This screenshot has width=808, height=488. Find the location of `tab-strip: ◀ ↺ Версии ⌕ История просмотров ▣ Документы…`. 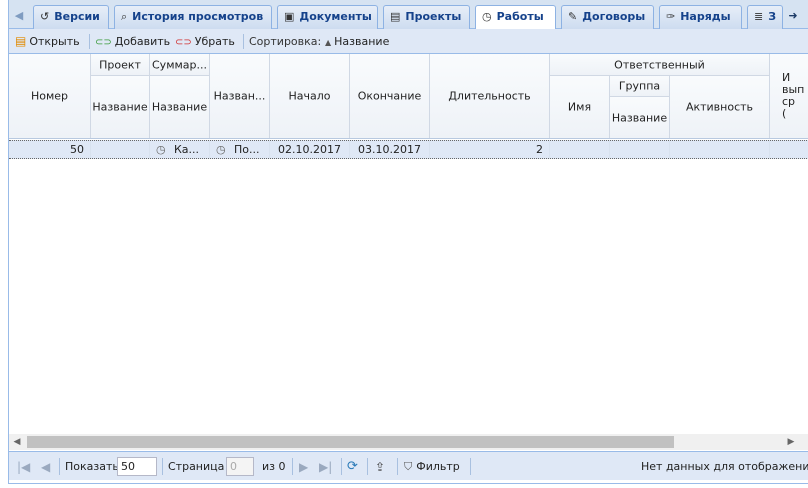

tab-strip: ◀ ↺ Версии ⌕ История просмотров ▣ Документы… is located at coordinates (408, 15).